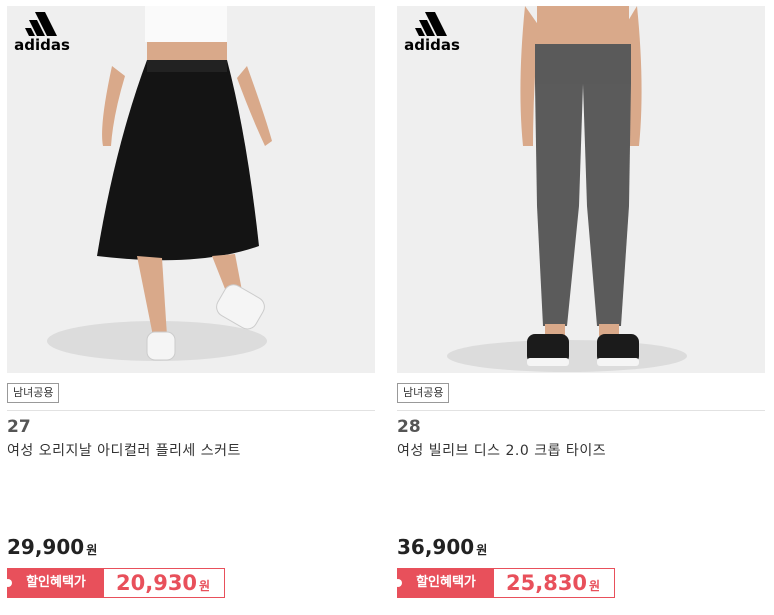  What do you see at coordinates (124, 450) in the screenshot?
I see `product-name: 여성 오리지날 아디컬러 플리세 스커트` at bounding box center [124, 450].